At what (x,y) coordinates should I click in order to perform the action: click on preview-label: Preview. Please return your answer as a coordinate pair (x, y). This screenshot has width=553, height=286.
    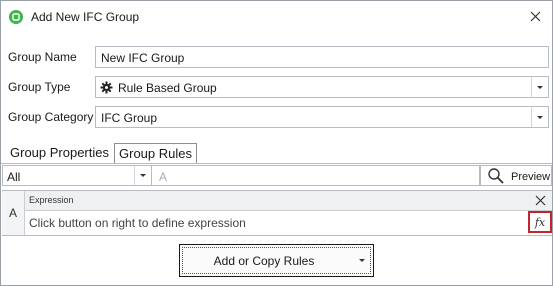
    Looking at the image, I should click on (531, 177).